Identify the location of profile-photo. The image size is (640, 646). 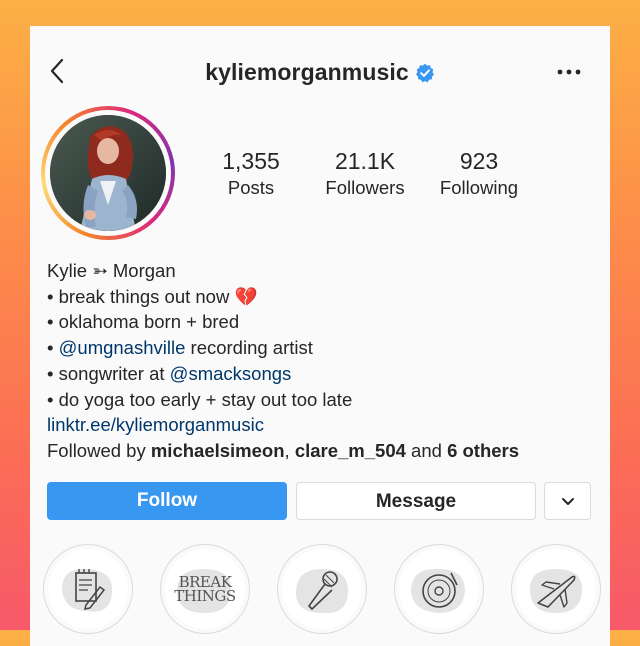
(108, 173).